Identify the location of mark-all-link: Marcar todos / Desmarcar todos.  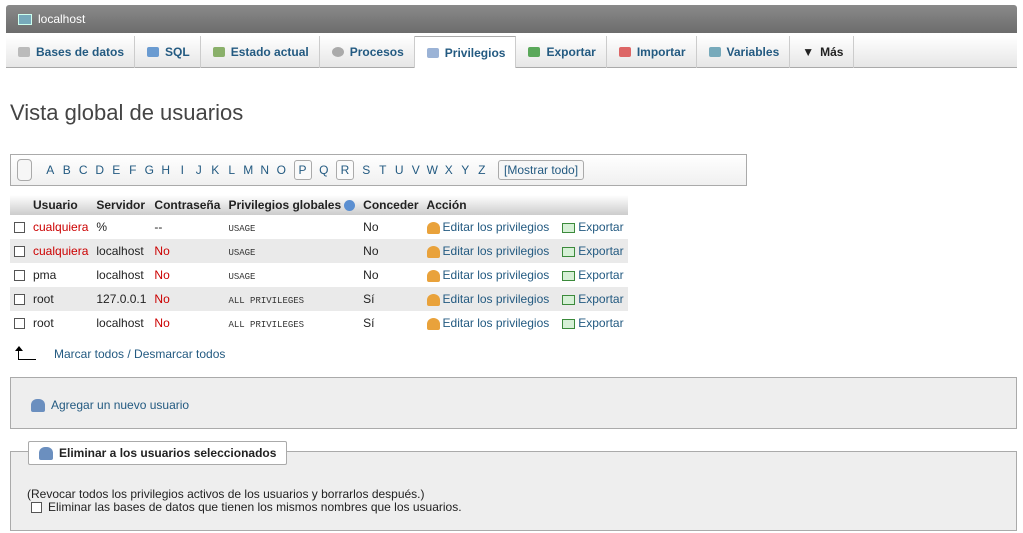
(139, 354).